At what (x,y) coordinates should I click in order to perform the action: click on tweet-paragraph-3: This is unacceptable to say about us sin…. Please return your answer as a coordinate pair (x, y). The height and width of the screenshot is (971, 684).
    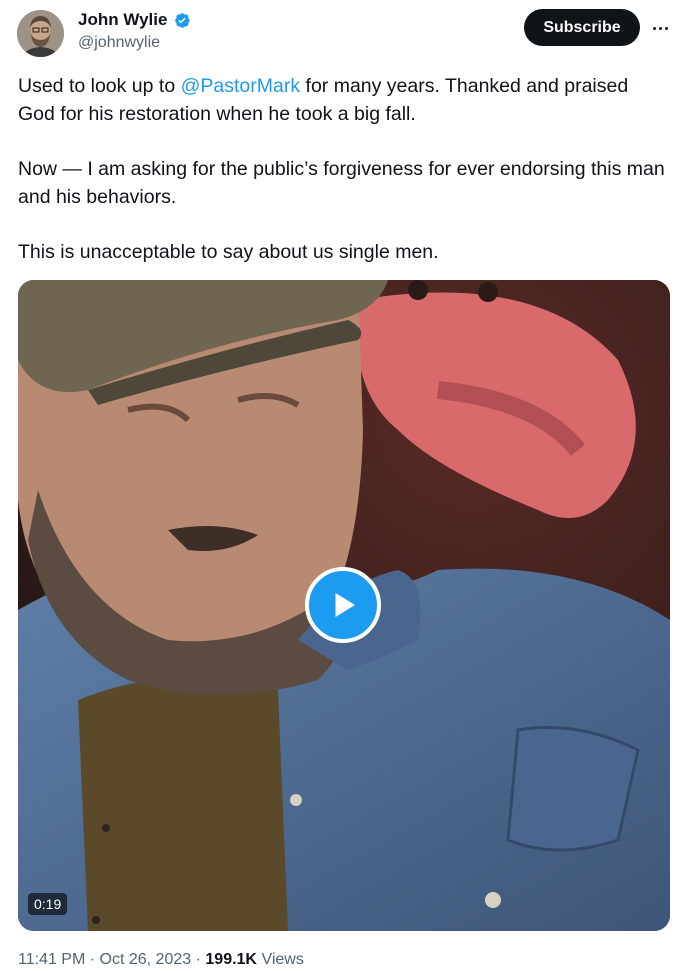
    Looking at the image, I should click on (228, 252).